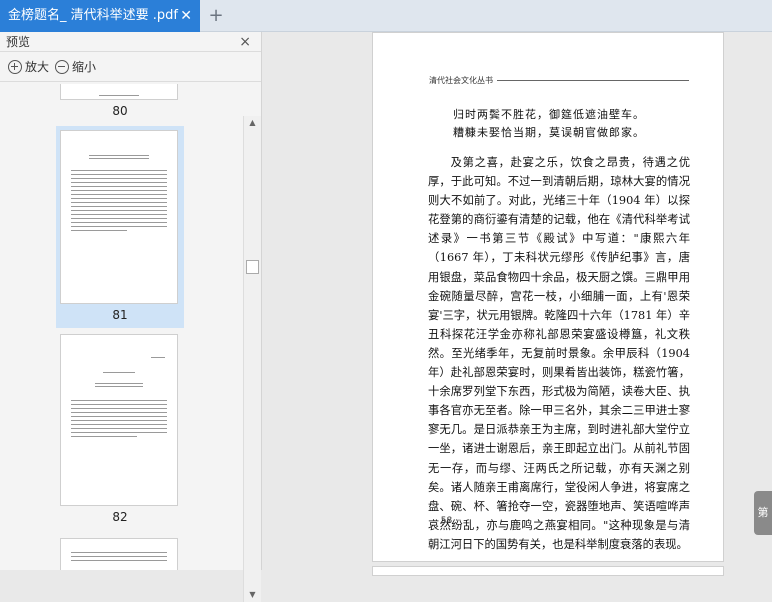  What do you see at coordinates (37, 67) in the screenshot?
I see `zoom-in-label: 放大` at bounding box center [37, 67].